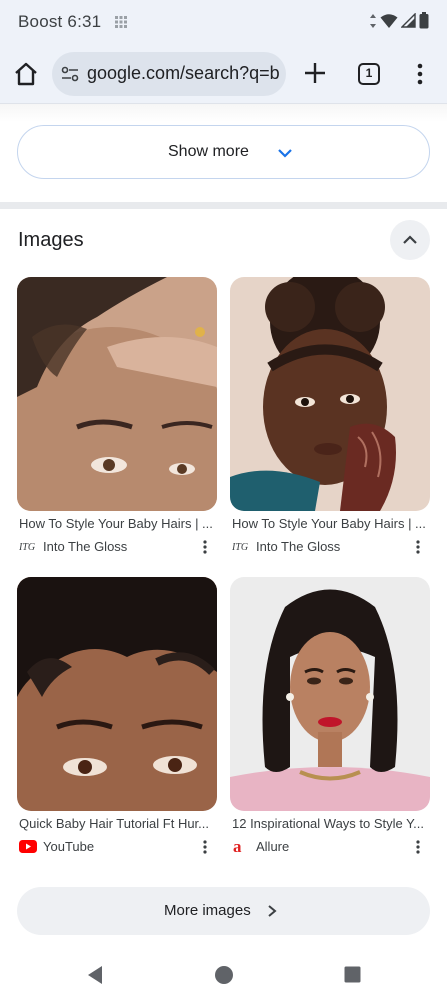 This screenshot has height=1000, width=447. I want to click on recents-icon, so click(352, 974).